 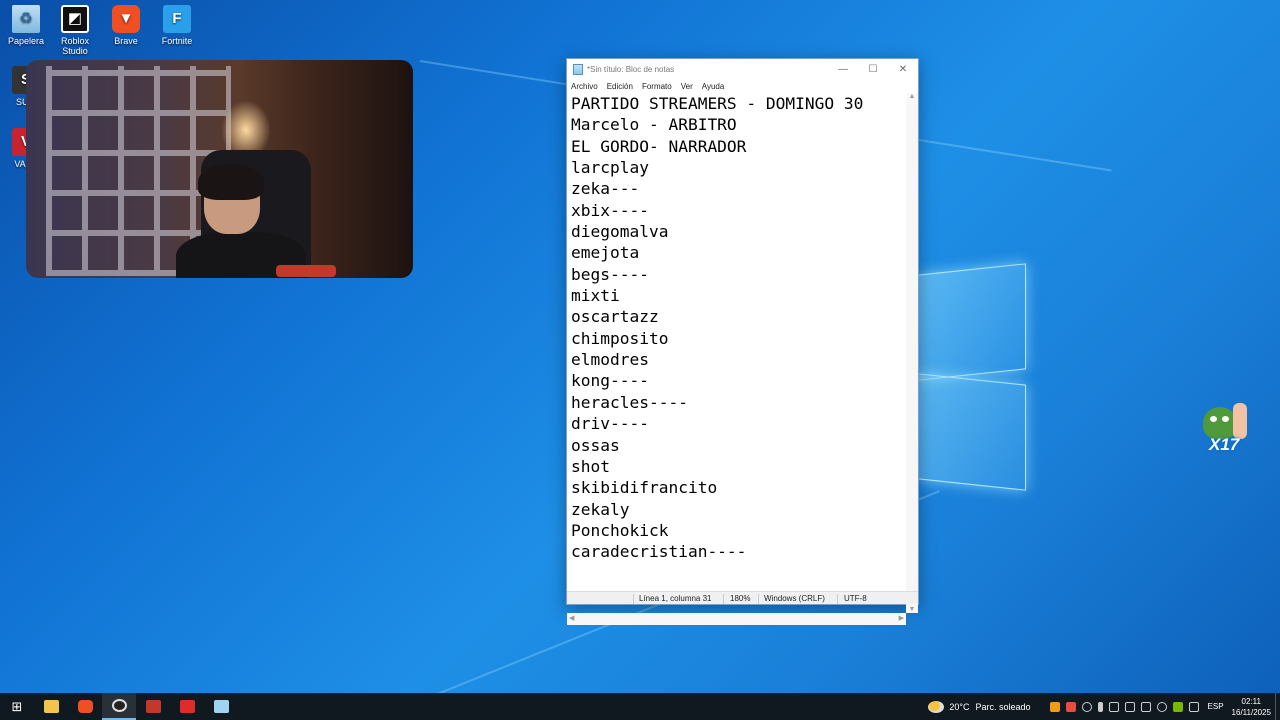 I want to click on notepad-icon, so click(x=221, y=706).